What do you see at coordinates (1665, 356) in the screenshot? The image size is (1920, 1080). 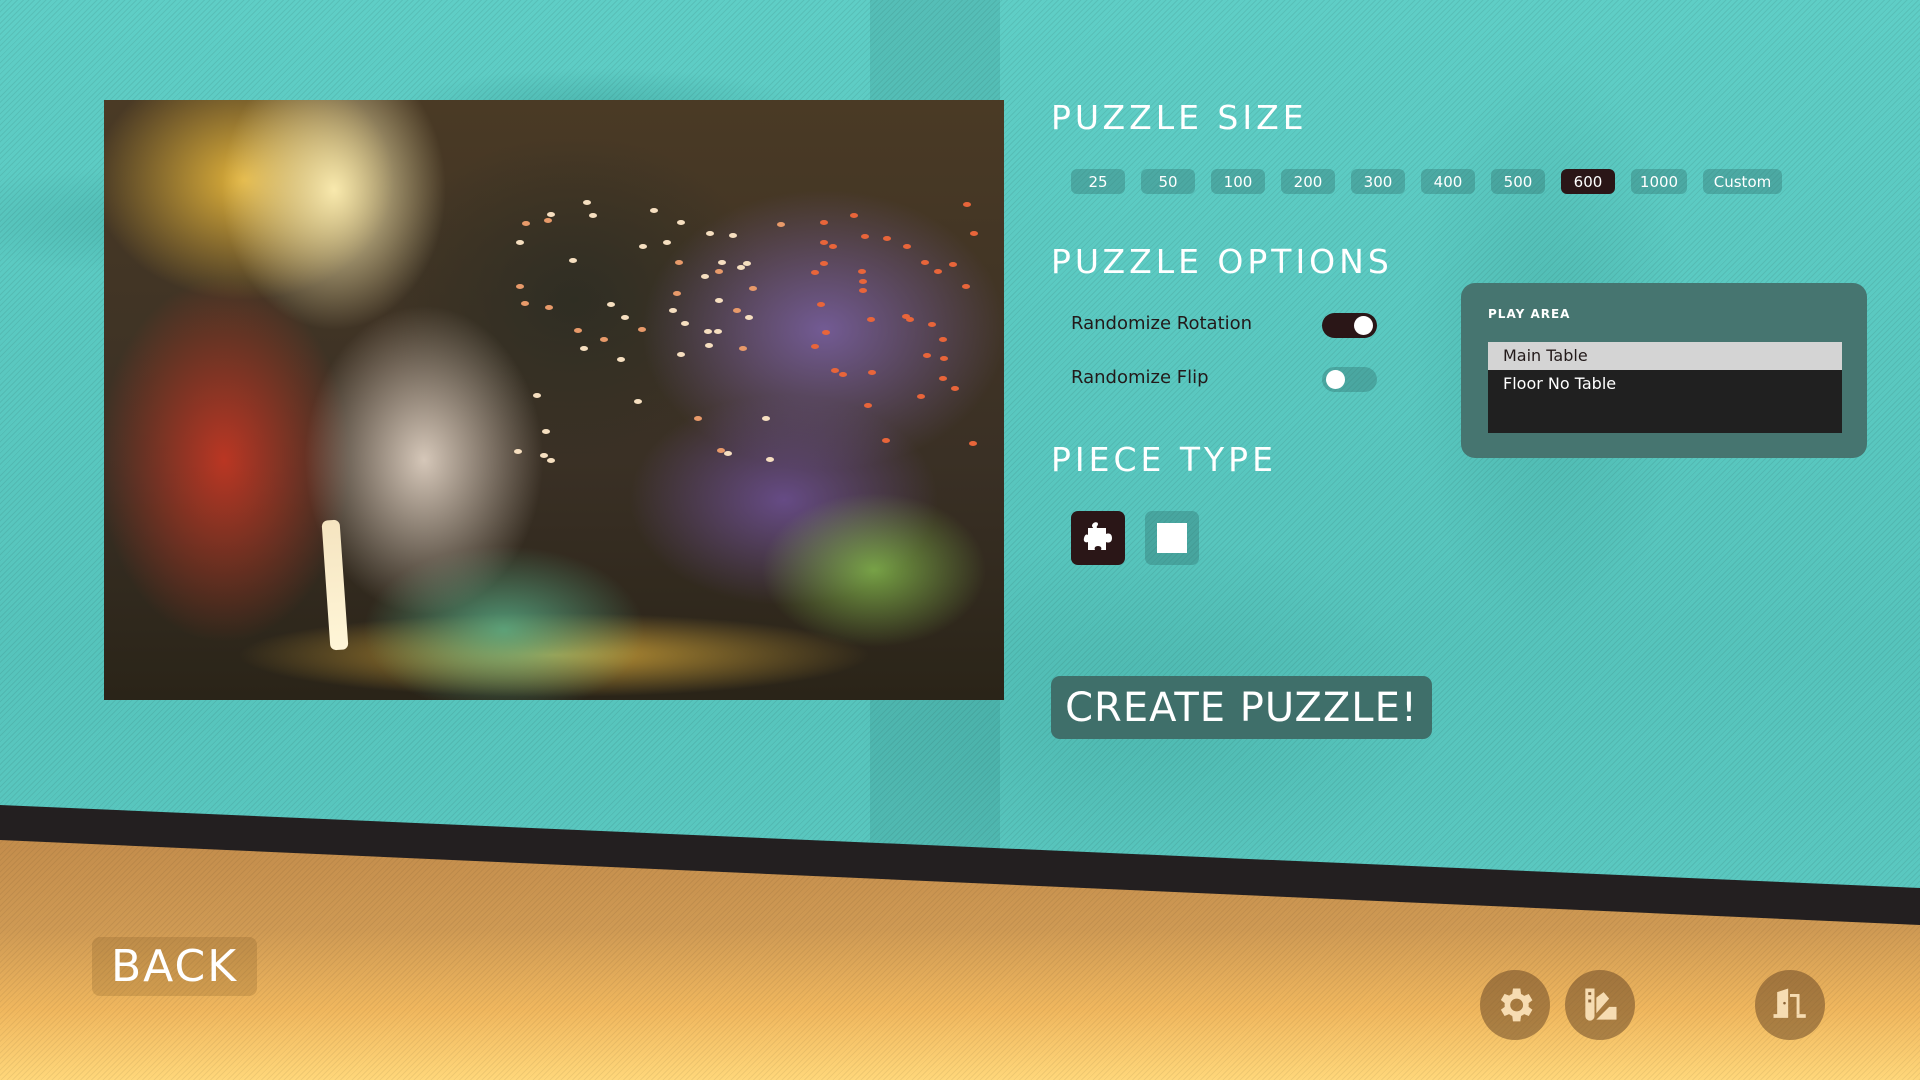 I see `play-area-option-main-table: Main Table` at bounding box center [1665, 356].